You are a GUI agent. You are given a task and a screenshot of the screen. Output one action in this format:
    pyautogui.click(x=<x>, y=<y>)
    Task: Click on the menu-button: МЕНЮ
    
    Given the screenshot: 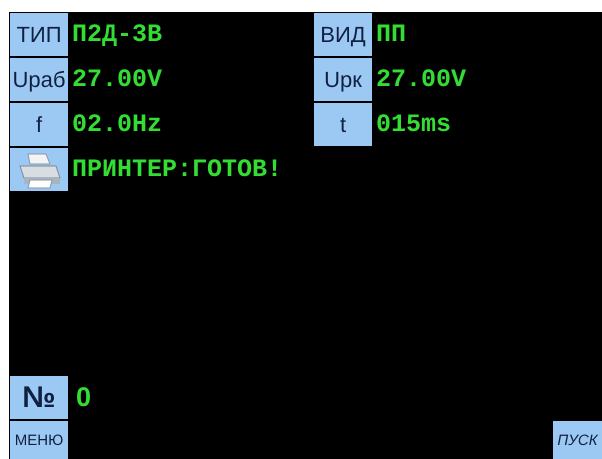 What is the action you would take?
    pyautogui.click(x=39, y=440)
    